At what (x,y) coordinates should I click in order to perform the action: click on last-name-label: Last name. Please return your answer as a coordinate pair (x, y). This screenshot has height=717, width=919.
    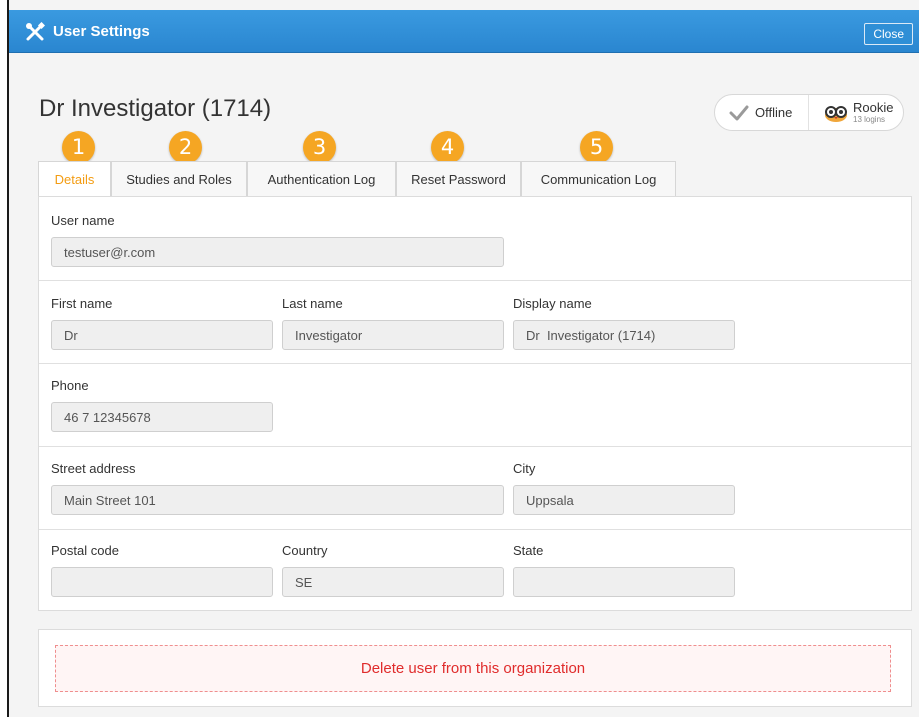
    Looking at the image, I should click on (312, 303).